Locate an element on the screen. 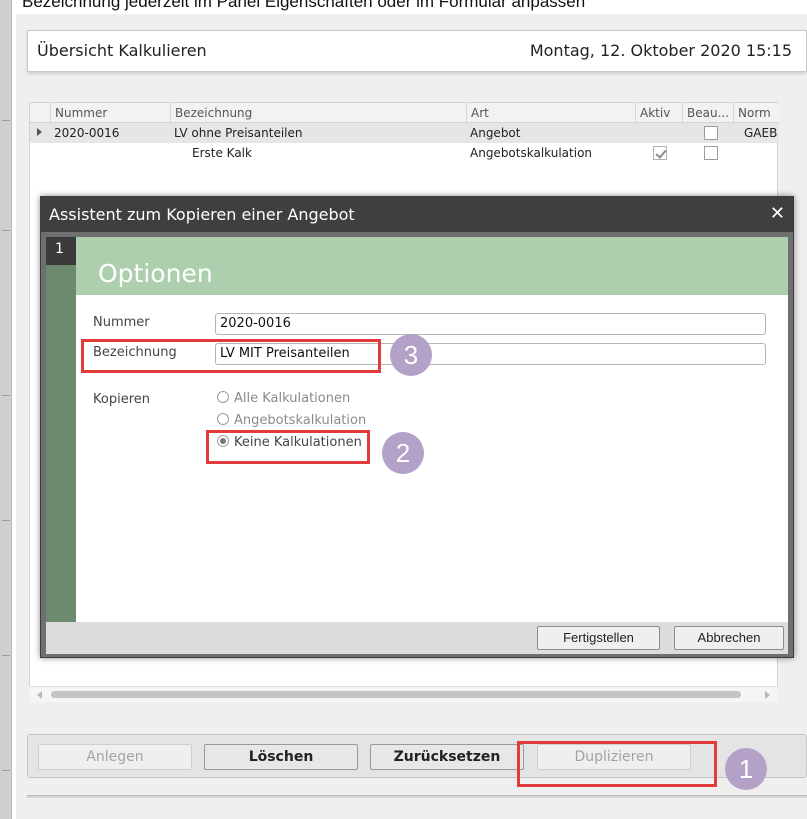  cancel-button: Abbrechen is located at coordinates (729, 638).